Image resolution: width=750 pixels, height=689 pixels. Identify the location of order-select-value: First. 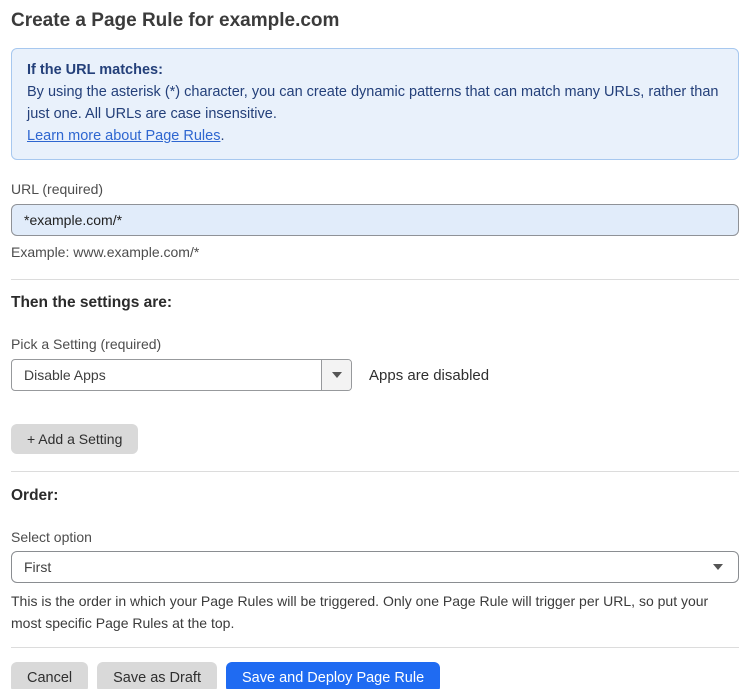
(38, 567).